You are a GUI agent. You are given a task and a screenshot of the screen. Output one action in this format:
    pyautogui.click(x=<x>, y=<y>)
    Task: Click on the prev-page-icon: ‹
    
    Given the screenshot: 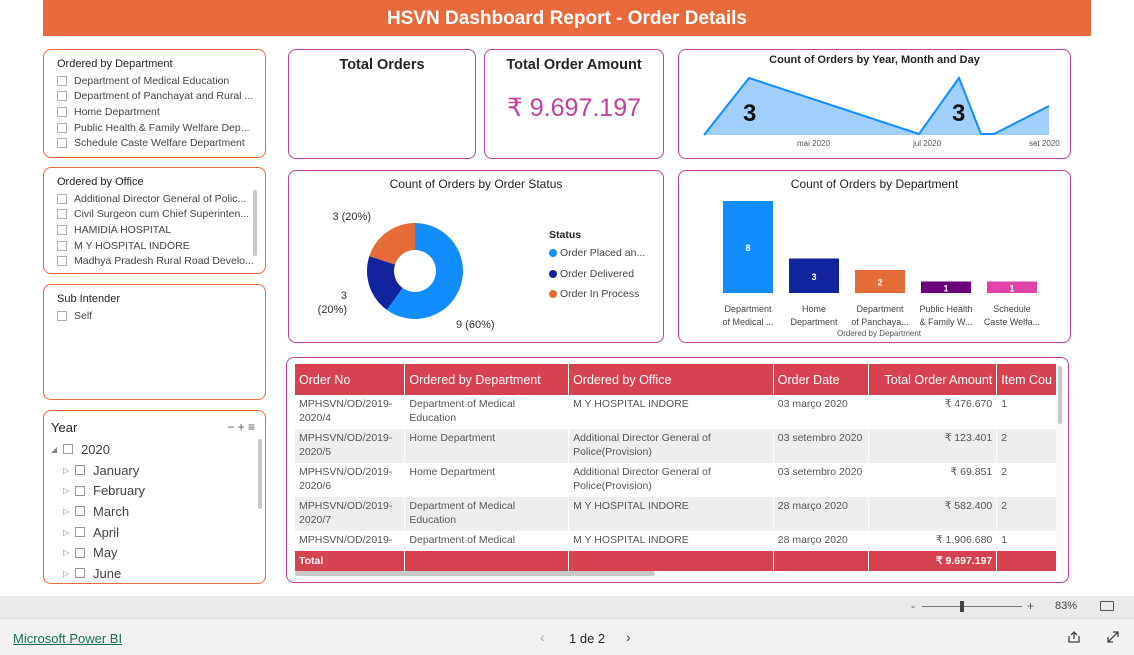 What is the action you would take?
    pyautogui.click(x=542, y=637)
    